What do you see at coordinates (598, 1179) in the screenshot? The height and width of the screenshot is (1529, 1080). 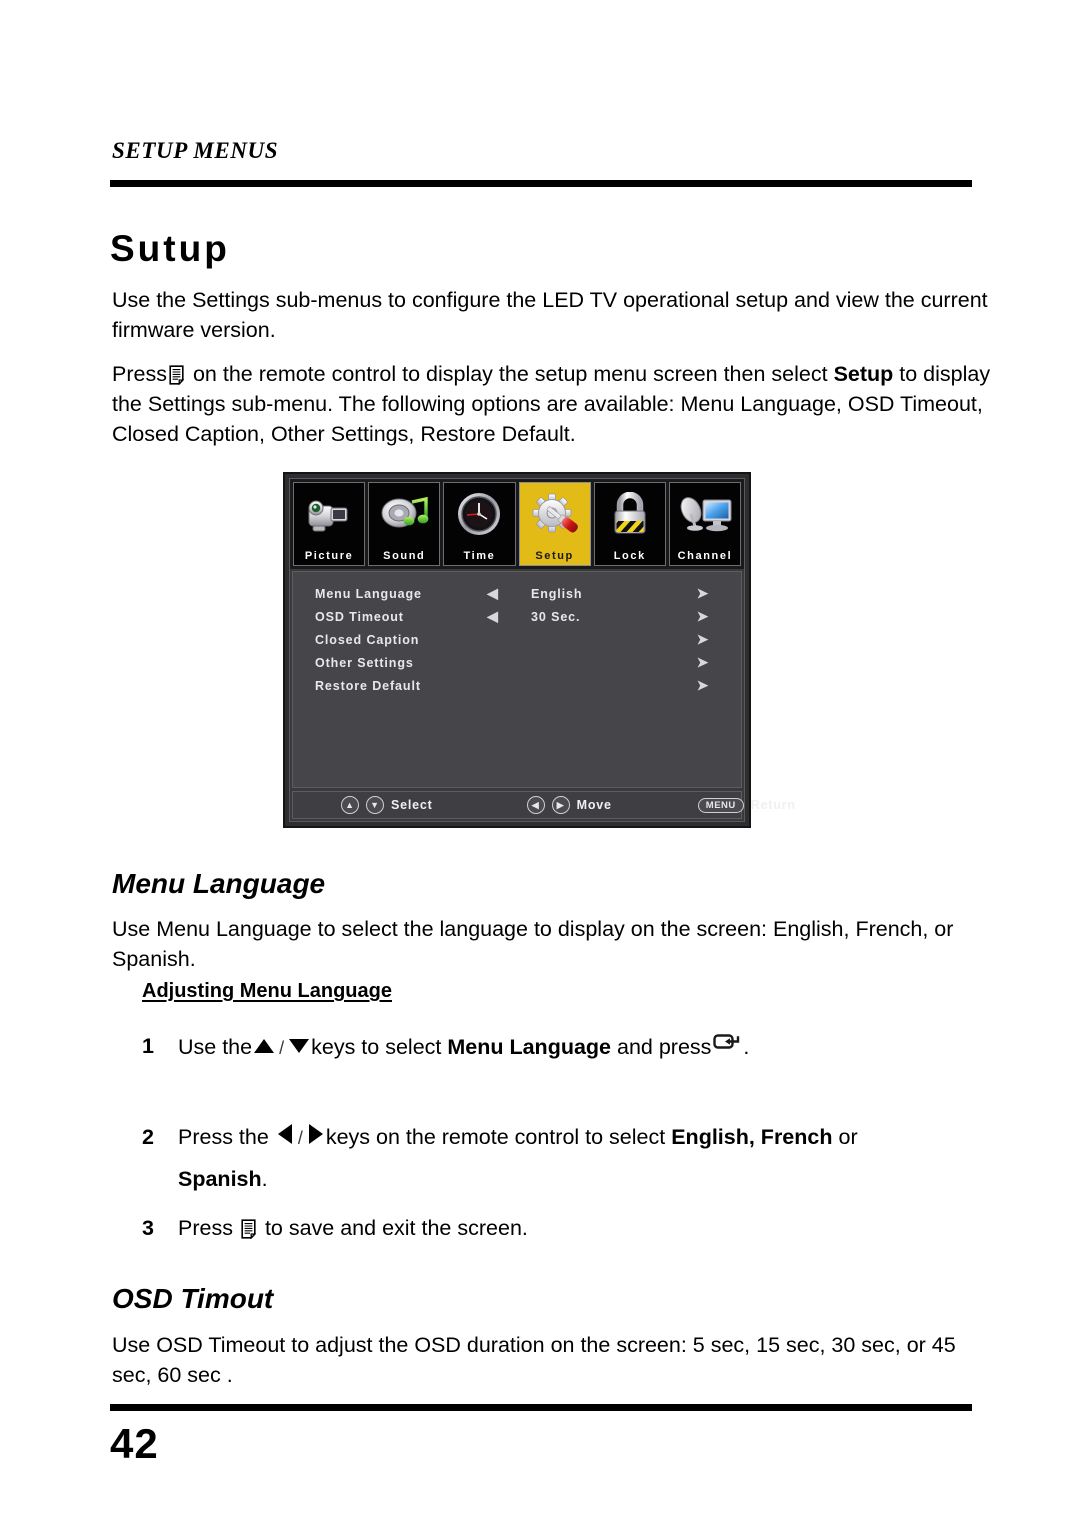 I see `step-2-continued: Spanish.` at bounding box center [598, 1179].